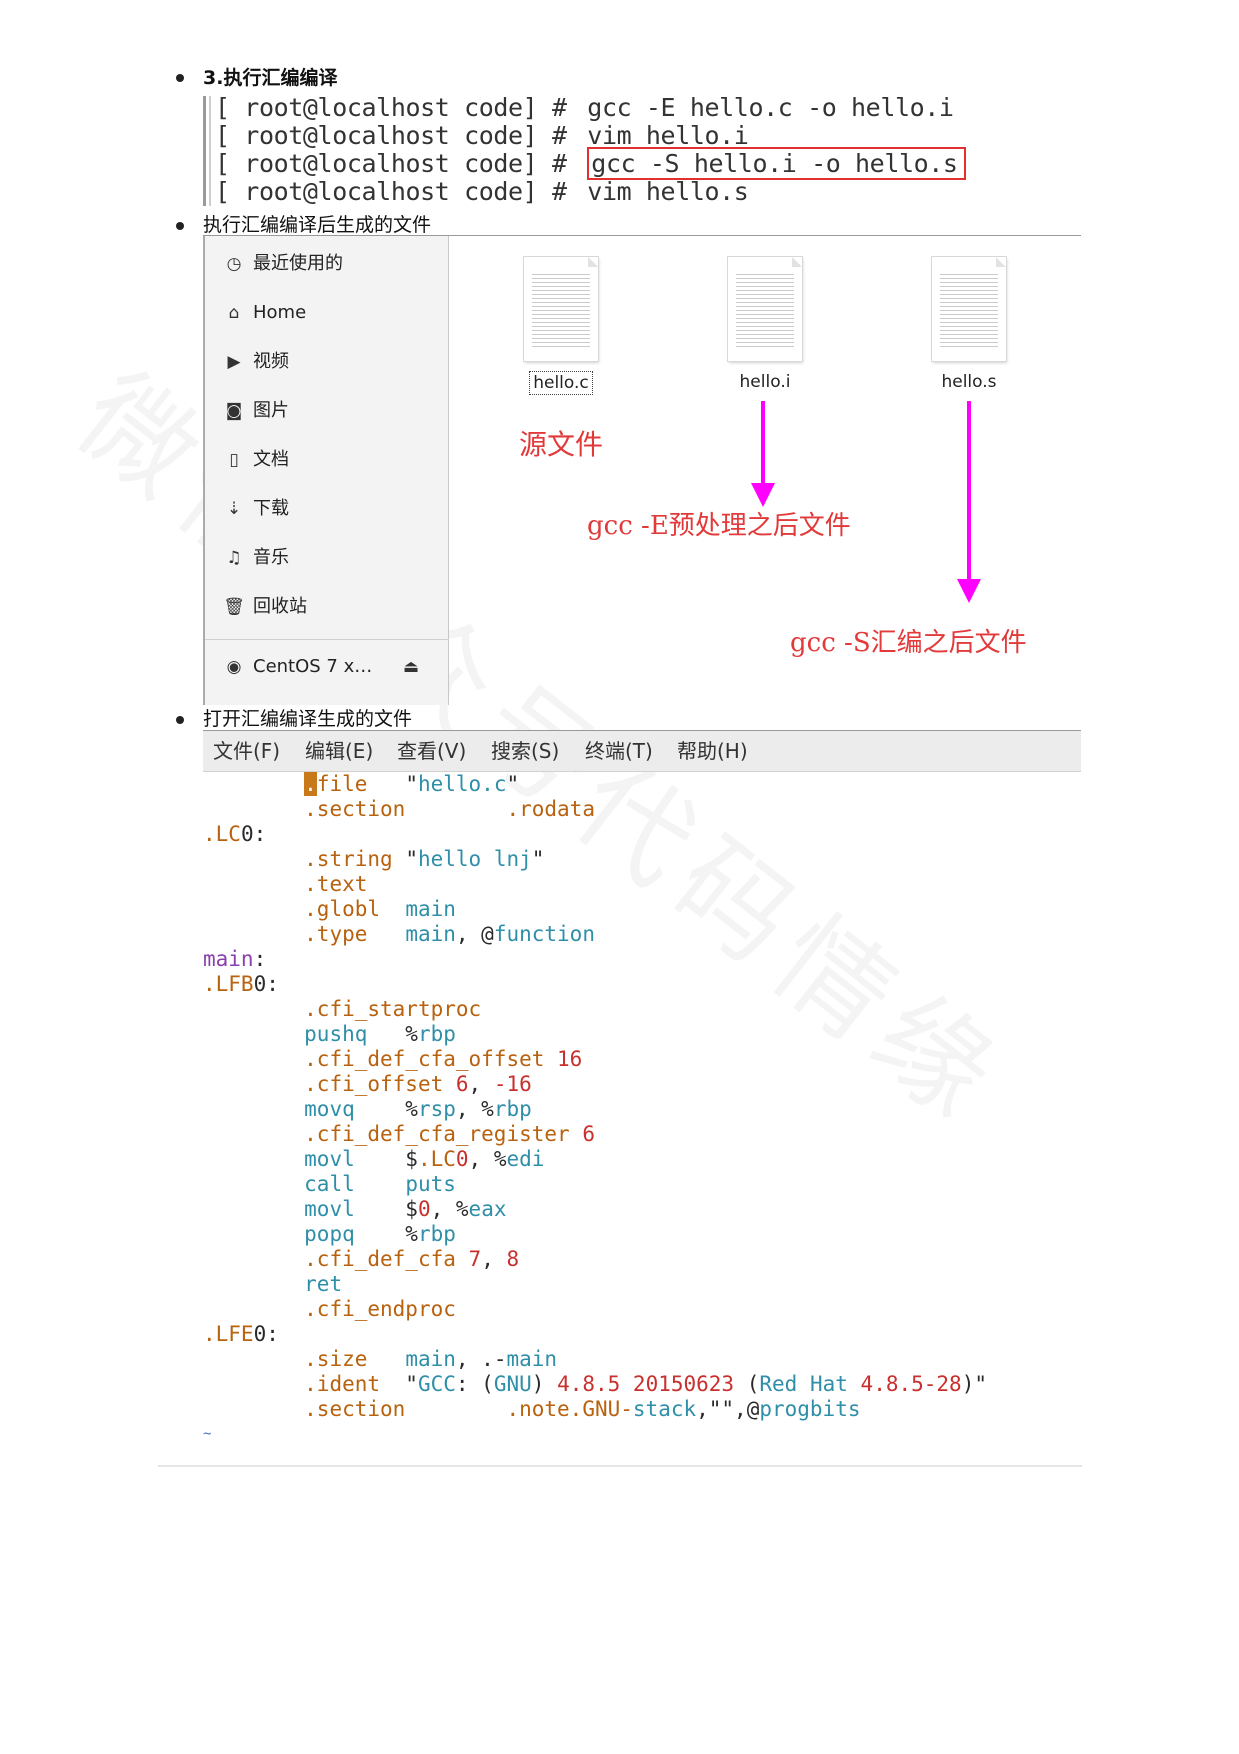 This screenshot has height=1754, width=1239. Describe the element at coordinates (327, 639) in the screenshot. I see `sidebar-divider` at that location.